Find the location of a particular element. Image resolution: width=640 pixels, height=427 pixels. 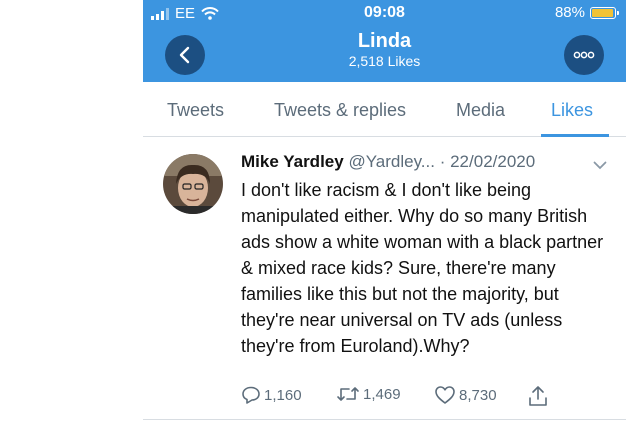

share-icon is located at coordinates (538, 396).